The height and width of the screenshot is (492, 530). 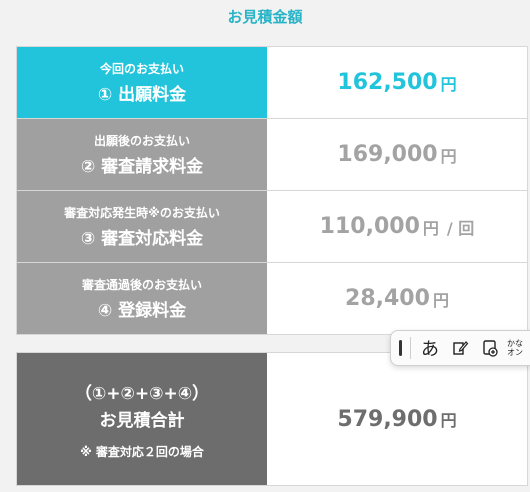 I want to click on row-amount: 110,000 円 / 回, so click(x=397, y=226).